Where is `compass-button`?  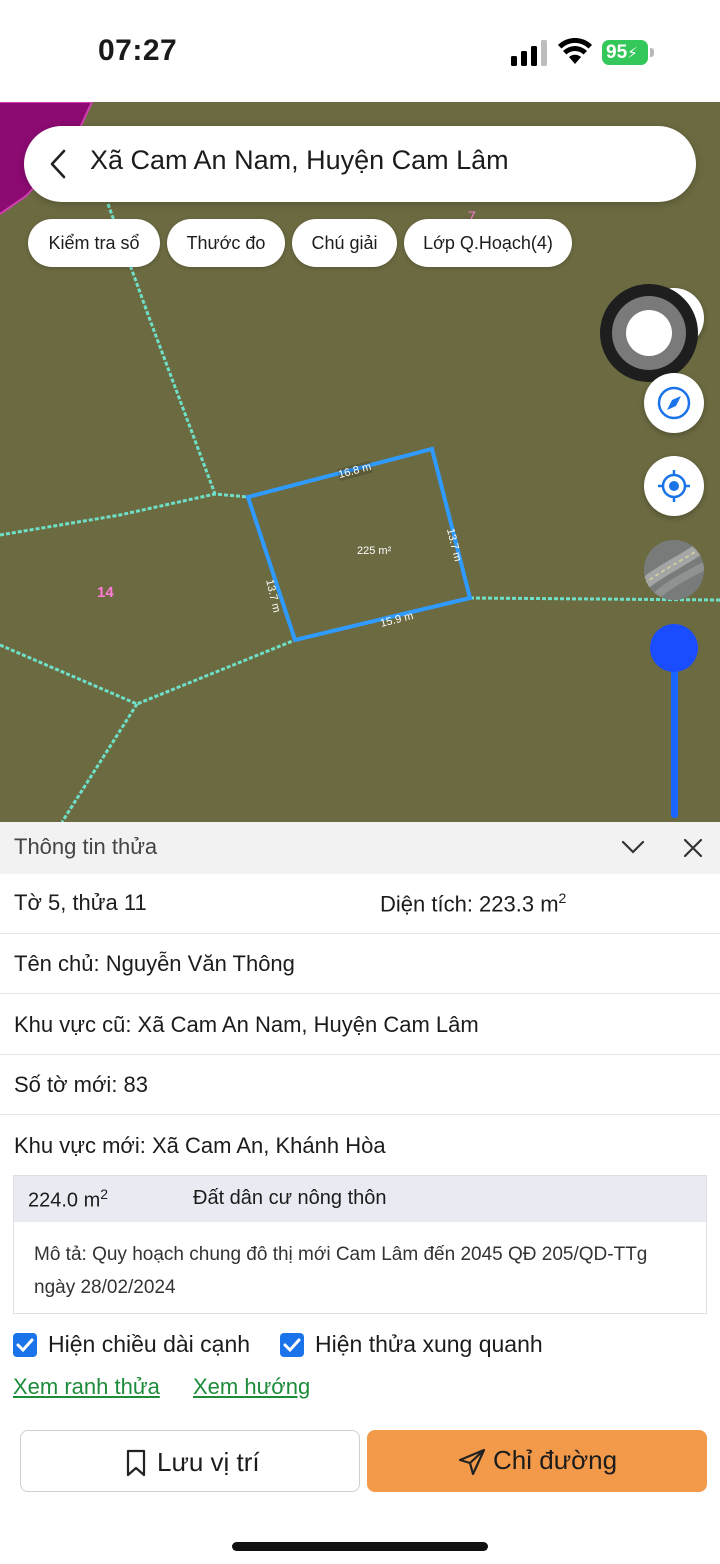 compass-button is located at coordinates (674, 403).